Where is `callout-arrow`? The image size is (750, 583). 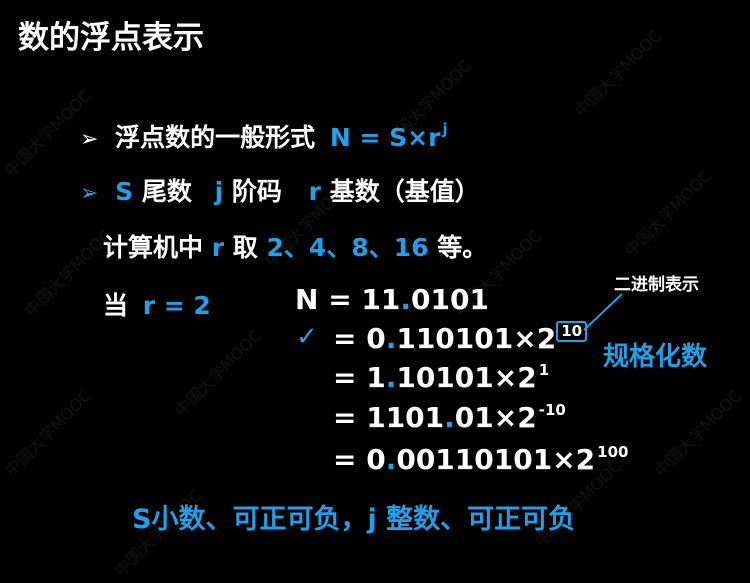
callout-arrow is located at coordinates (603, 312).